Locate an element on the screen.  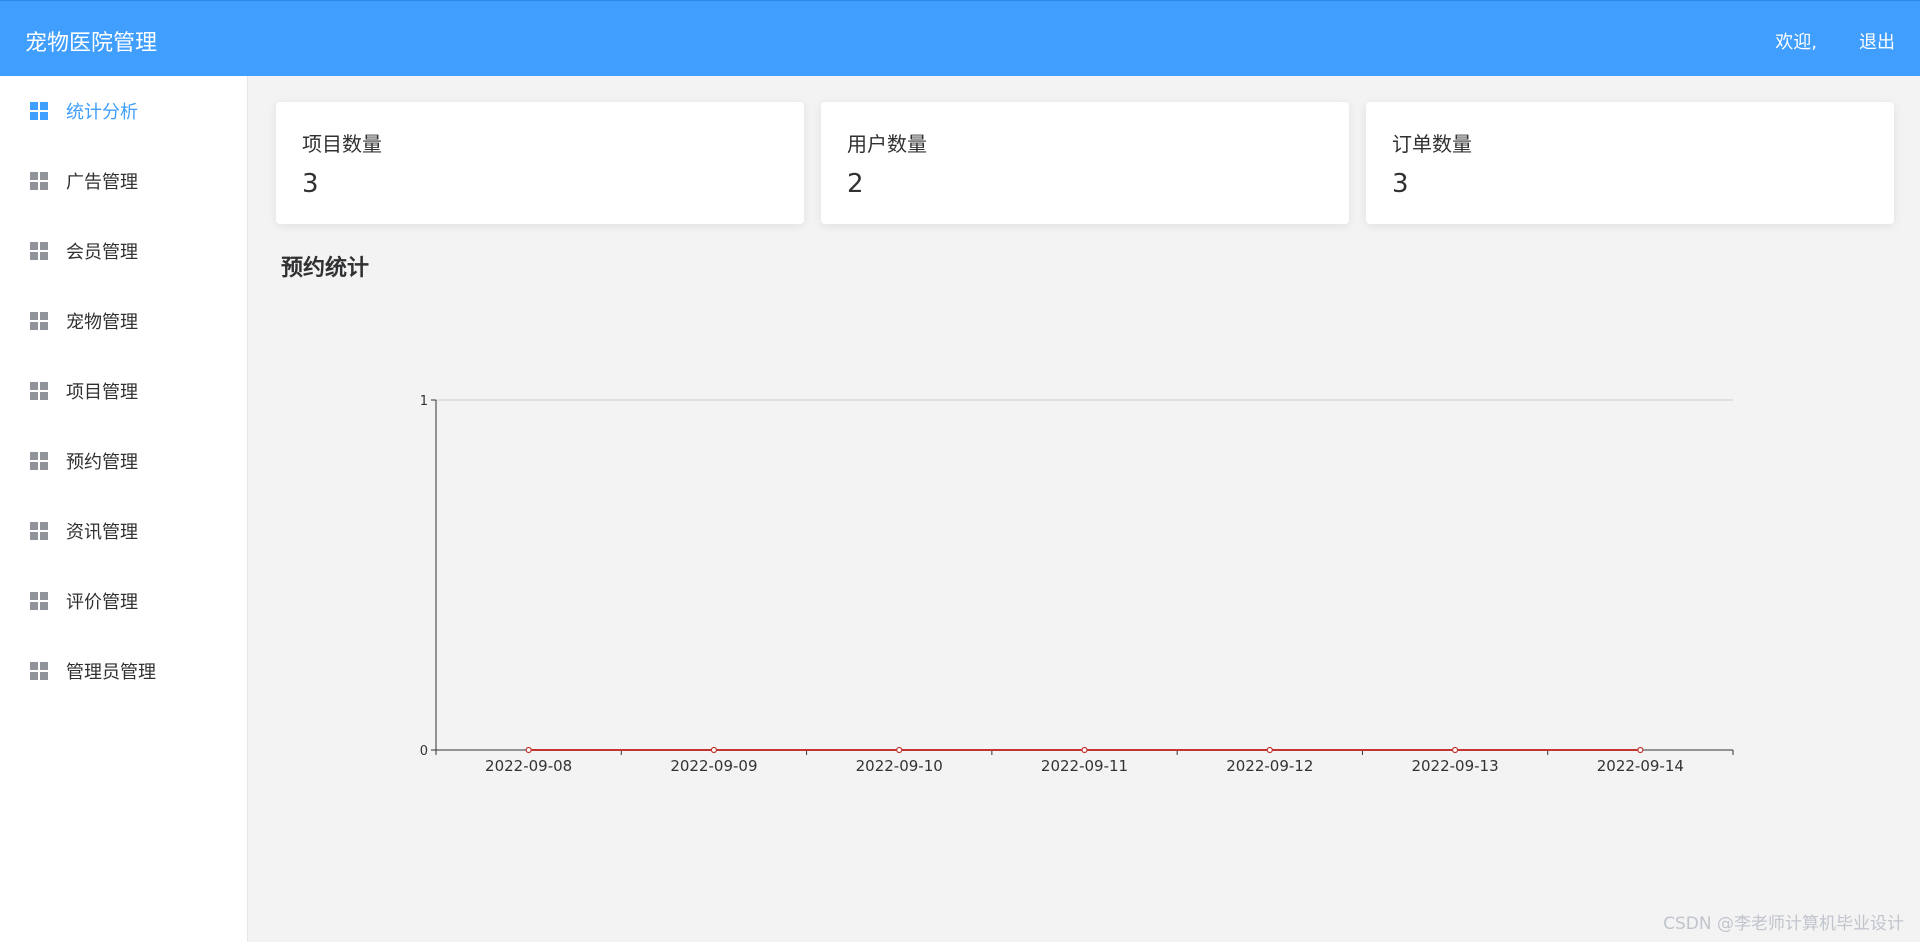
stat-label: 订单数量 is located at coordinates (1432, 144).